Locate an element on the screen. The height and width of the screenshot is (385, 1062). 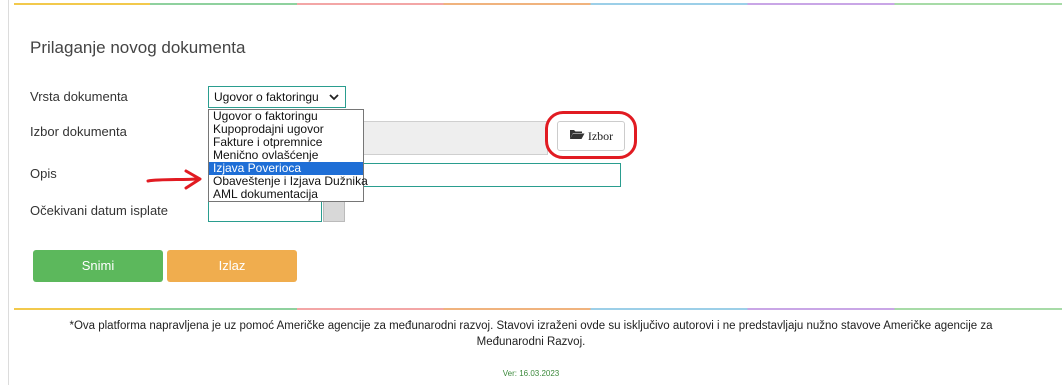
page-title: Prilaganje novog dokumenta is located at coordinates (138, 47).